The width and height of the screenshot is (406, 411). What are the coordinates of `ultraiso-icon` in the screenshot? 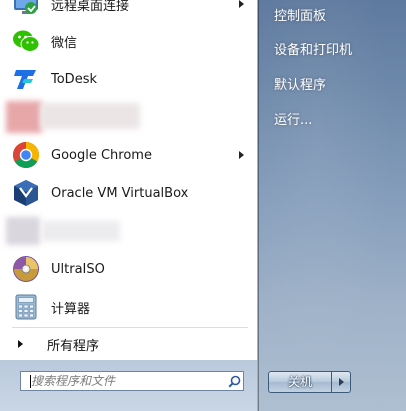 It's located at (26, 269).